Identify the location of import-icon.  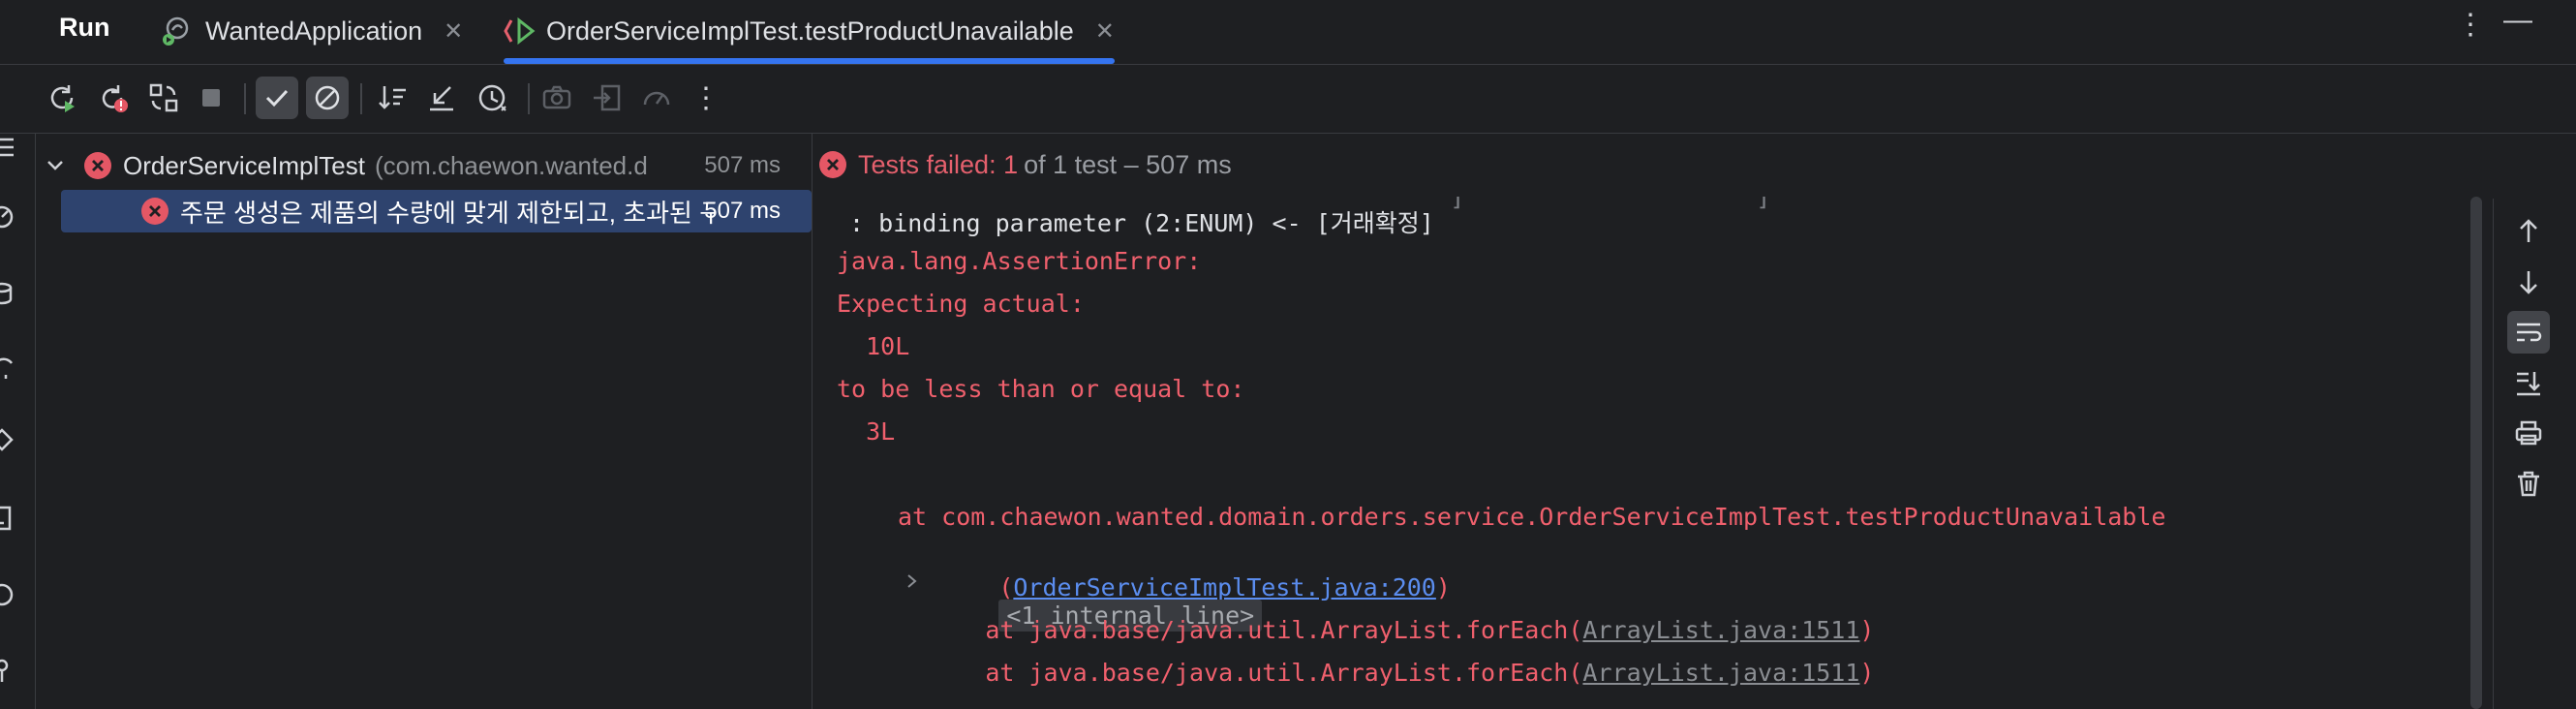
(607, 97).